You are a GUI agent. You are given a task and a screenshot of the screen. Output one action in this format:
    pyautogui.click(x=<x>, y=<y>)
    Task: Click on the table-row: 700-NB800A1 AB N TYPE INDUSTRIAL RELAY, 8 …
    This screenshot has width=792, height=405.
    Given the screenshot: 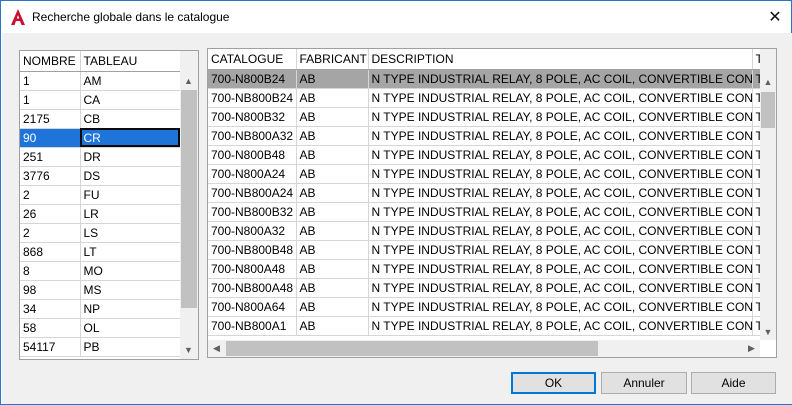 What is the action you would take?
    pyautogui.click(x=484, y=326)
    